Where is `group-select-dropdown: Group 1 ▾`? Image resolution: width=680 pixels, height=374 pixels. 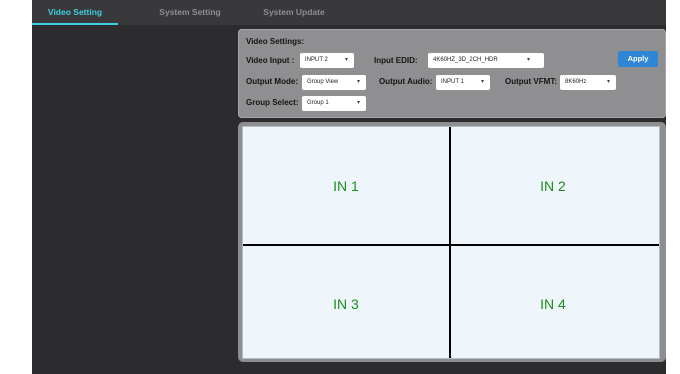 group-select-dropdown: Group 1 ▾ is located at coordinates (334, 103).